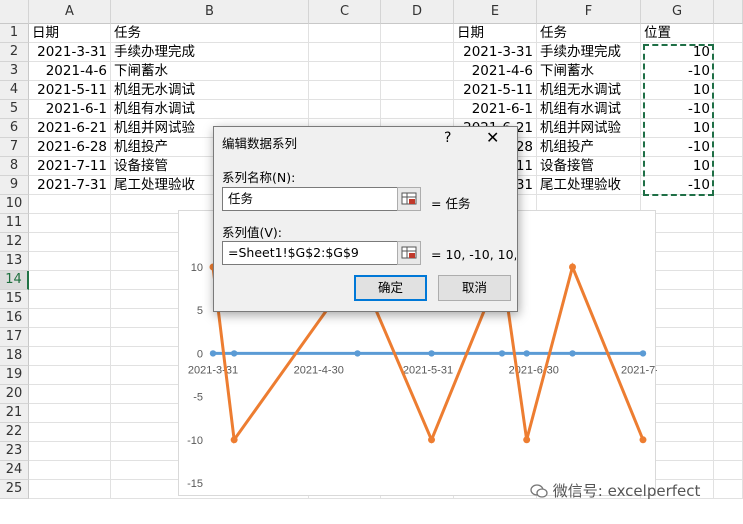 The image size is (743, 524). I want to click on cell-e1: 日期, so click(495, 33).